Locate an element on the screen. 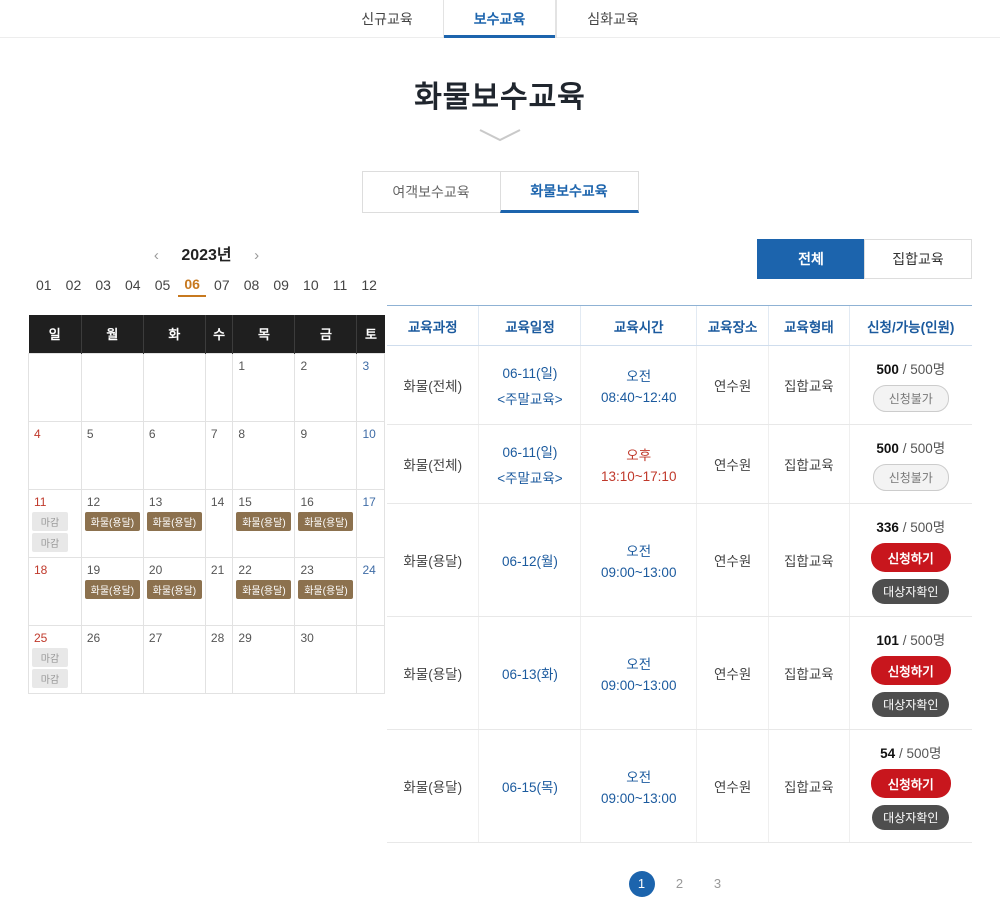 Image resolution: width=1000 pixels, height=915 pixels. page-number: 1 is located at coordinates (641, 884).